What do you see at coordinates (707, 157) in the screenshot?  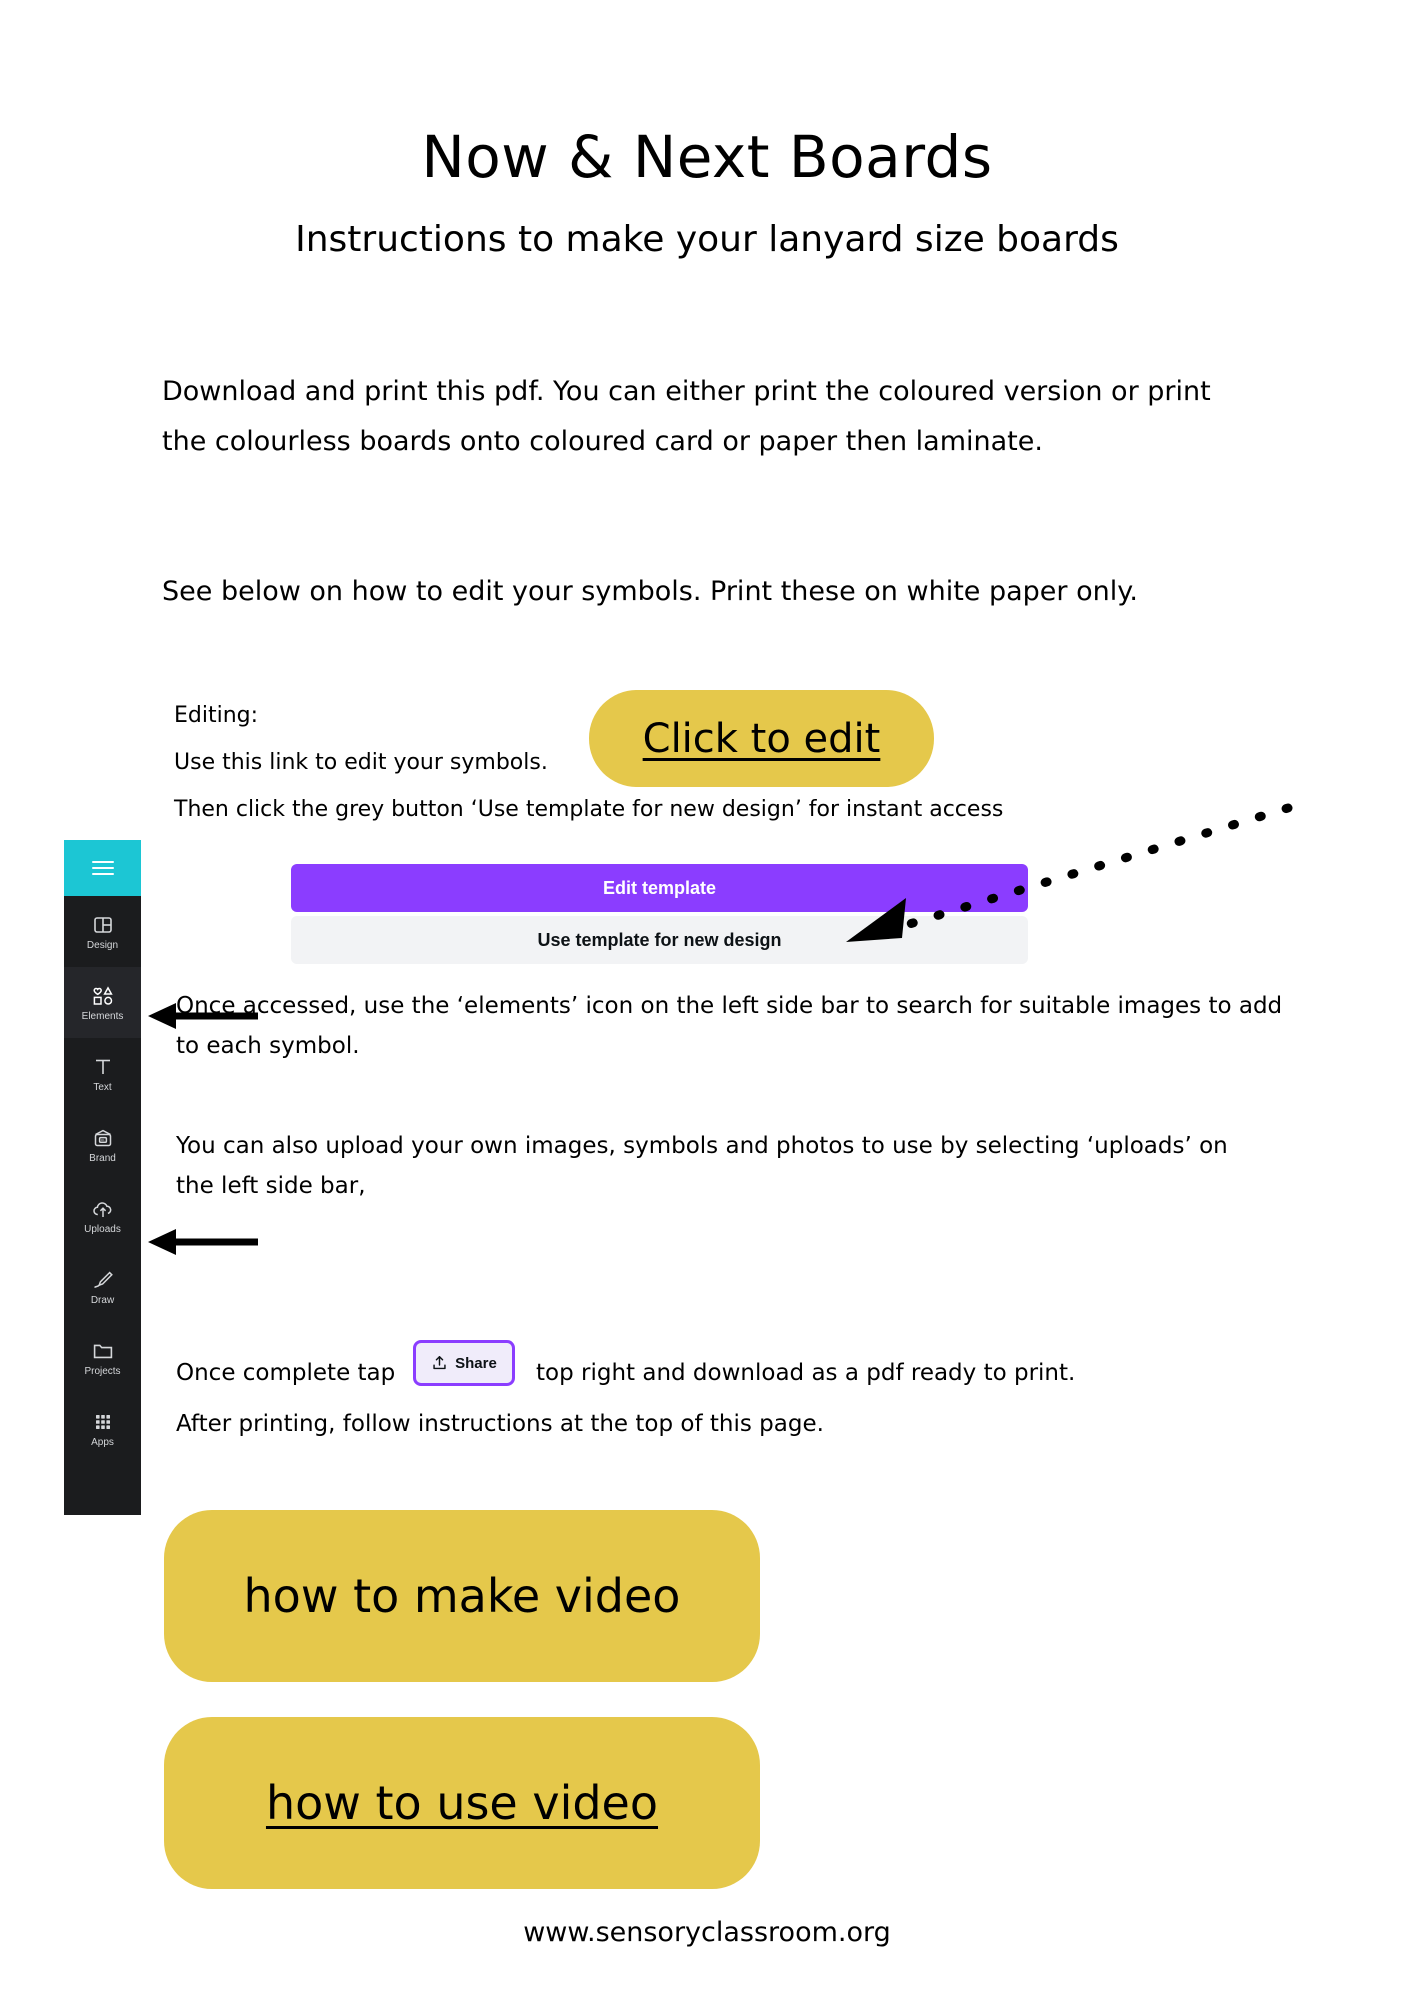 I see `page-title: Now & Next Boards` at bounding box center [707, 157].